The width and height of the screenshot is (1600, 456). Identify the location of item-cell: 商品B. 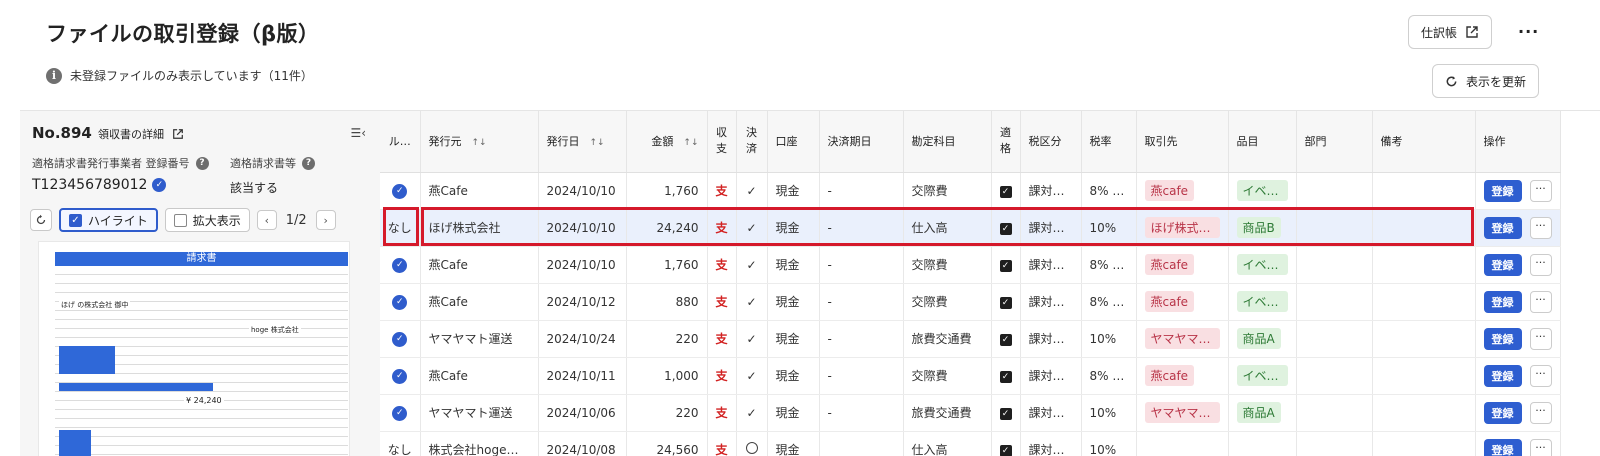
(1262, 228).